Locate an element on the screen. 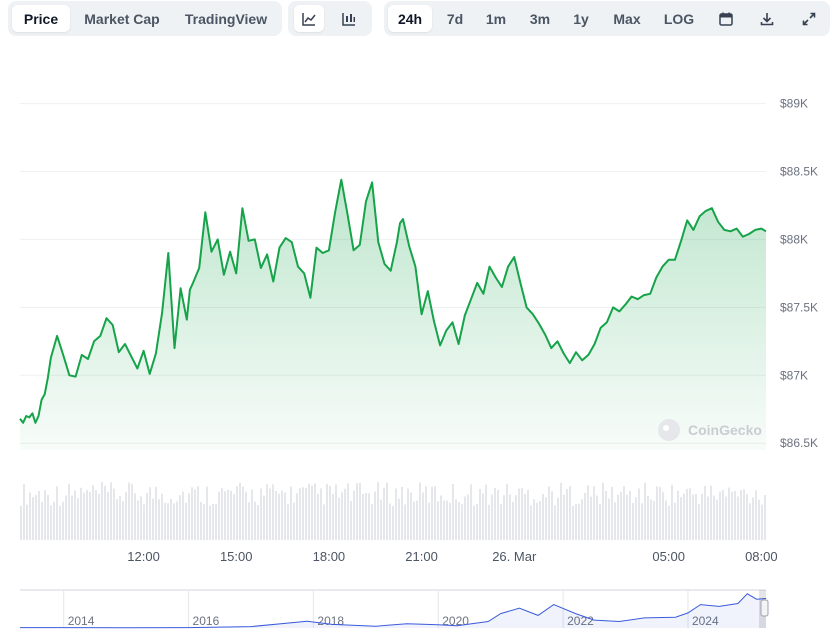  navigator: 2014 2016 2018 2020 2022 2024 is located at coordinates (394, 609).